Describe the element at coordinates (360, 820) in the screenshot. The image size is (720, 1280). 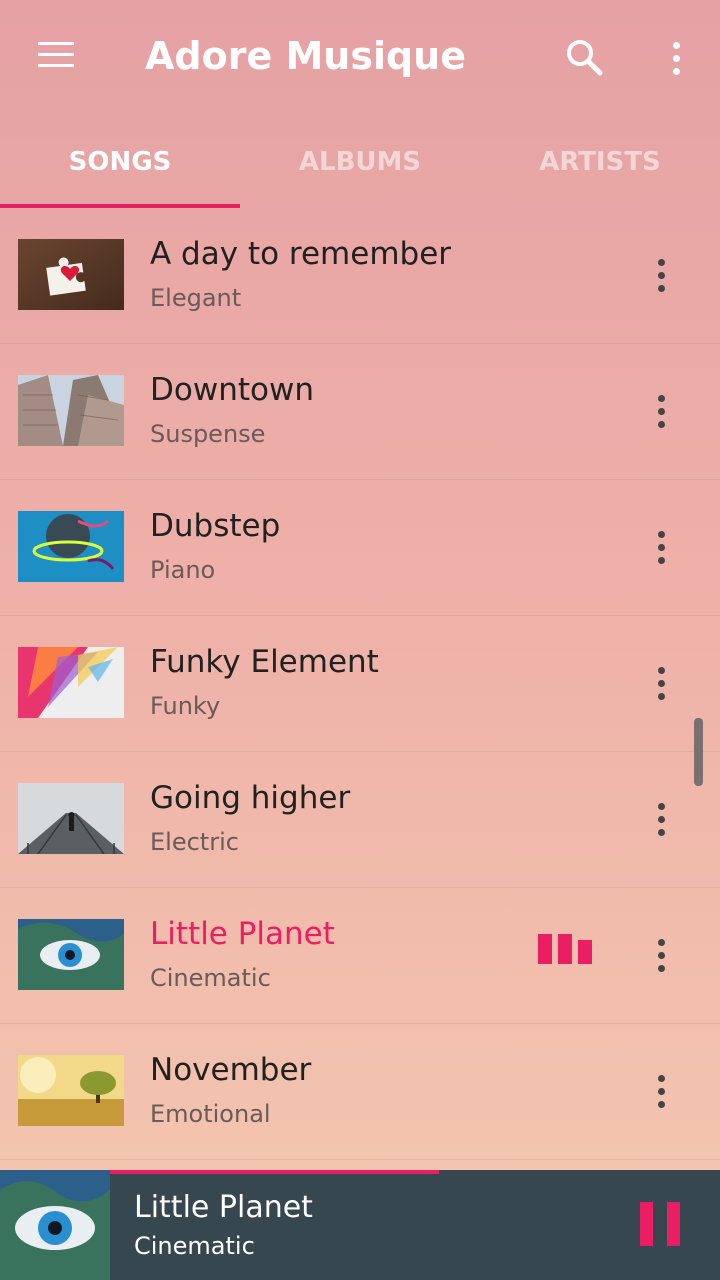
I see `song-row: Going higher Electric` at that location.